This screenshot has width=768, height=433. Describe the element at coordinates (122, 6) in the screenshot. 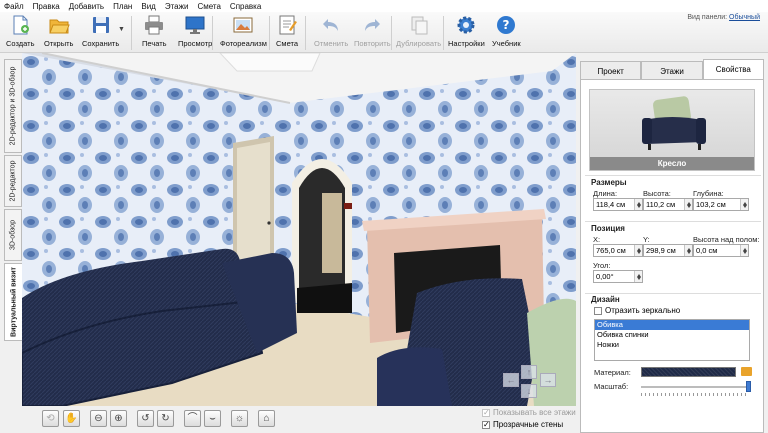

I see `menu-plan: План` at that location.